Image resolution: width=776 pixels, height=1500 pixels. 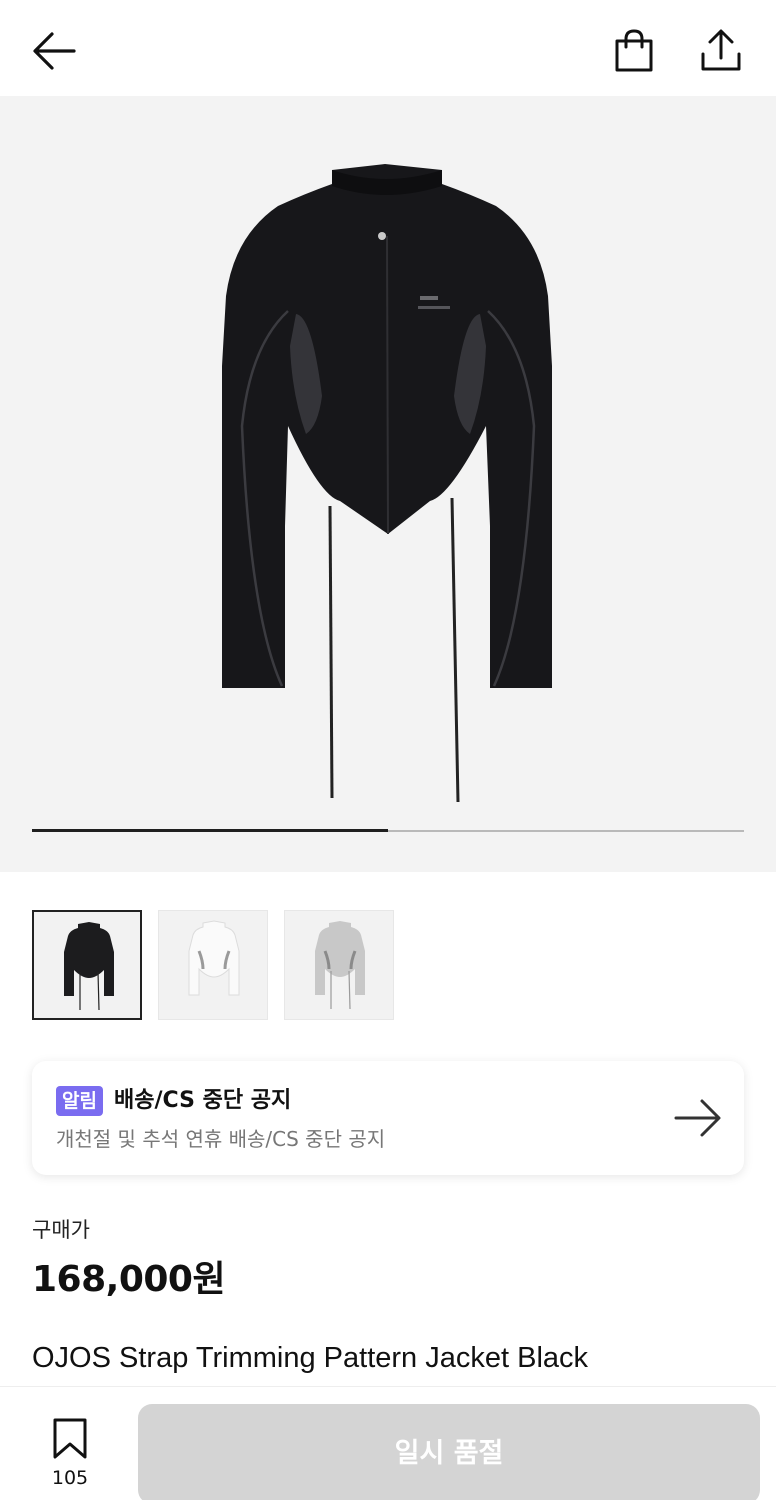 I want to click on gallery-progress-track, so click(x=388, y=830).